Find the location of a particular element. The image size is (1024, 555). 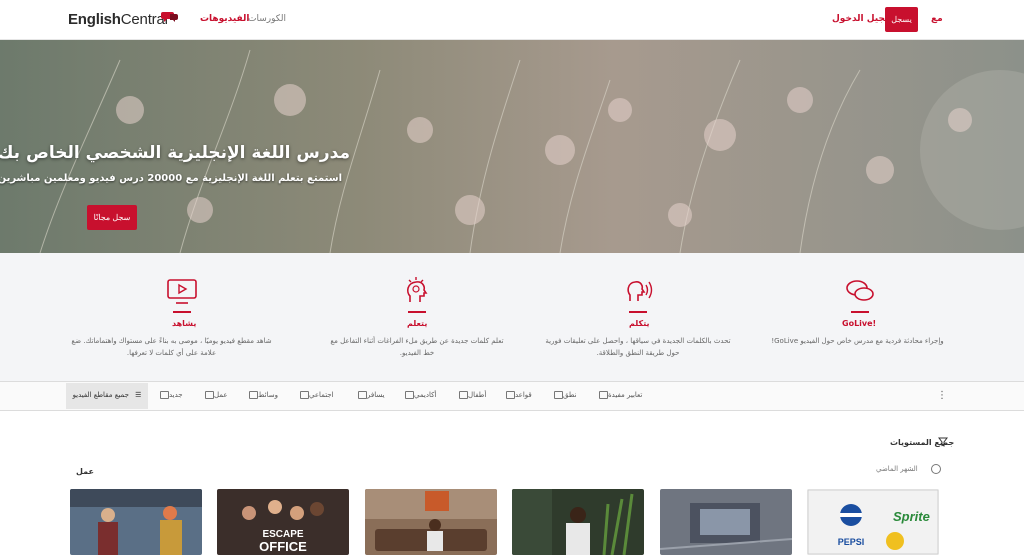

filter-label: وسائط is located at coordinates (268, 395).